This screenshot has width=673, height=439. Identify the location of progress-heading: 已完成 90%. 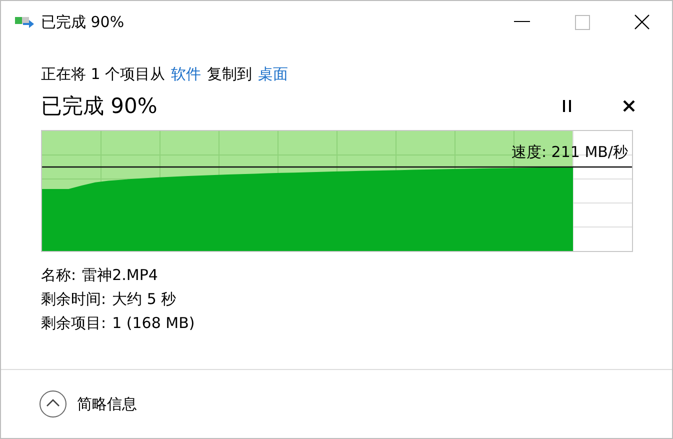
(99, 106).